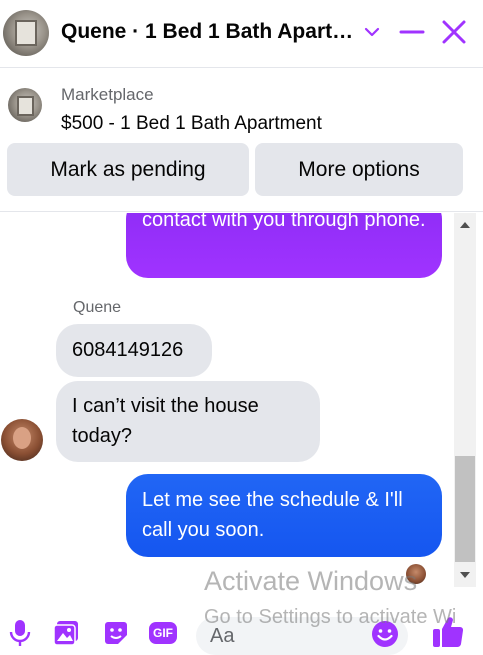  Describe the element at coordinates (330, 617) in the screenshot. I see `activate-windows-subtitle: Go to Settings to activate Wi` at that location.